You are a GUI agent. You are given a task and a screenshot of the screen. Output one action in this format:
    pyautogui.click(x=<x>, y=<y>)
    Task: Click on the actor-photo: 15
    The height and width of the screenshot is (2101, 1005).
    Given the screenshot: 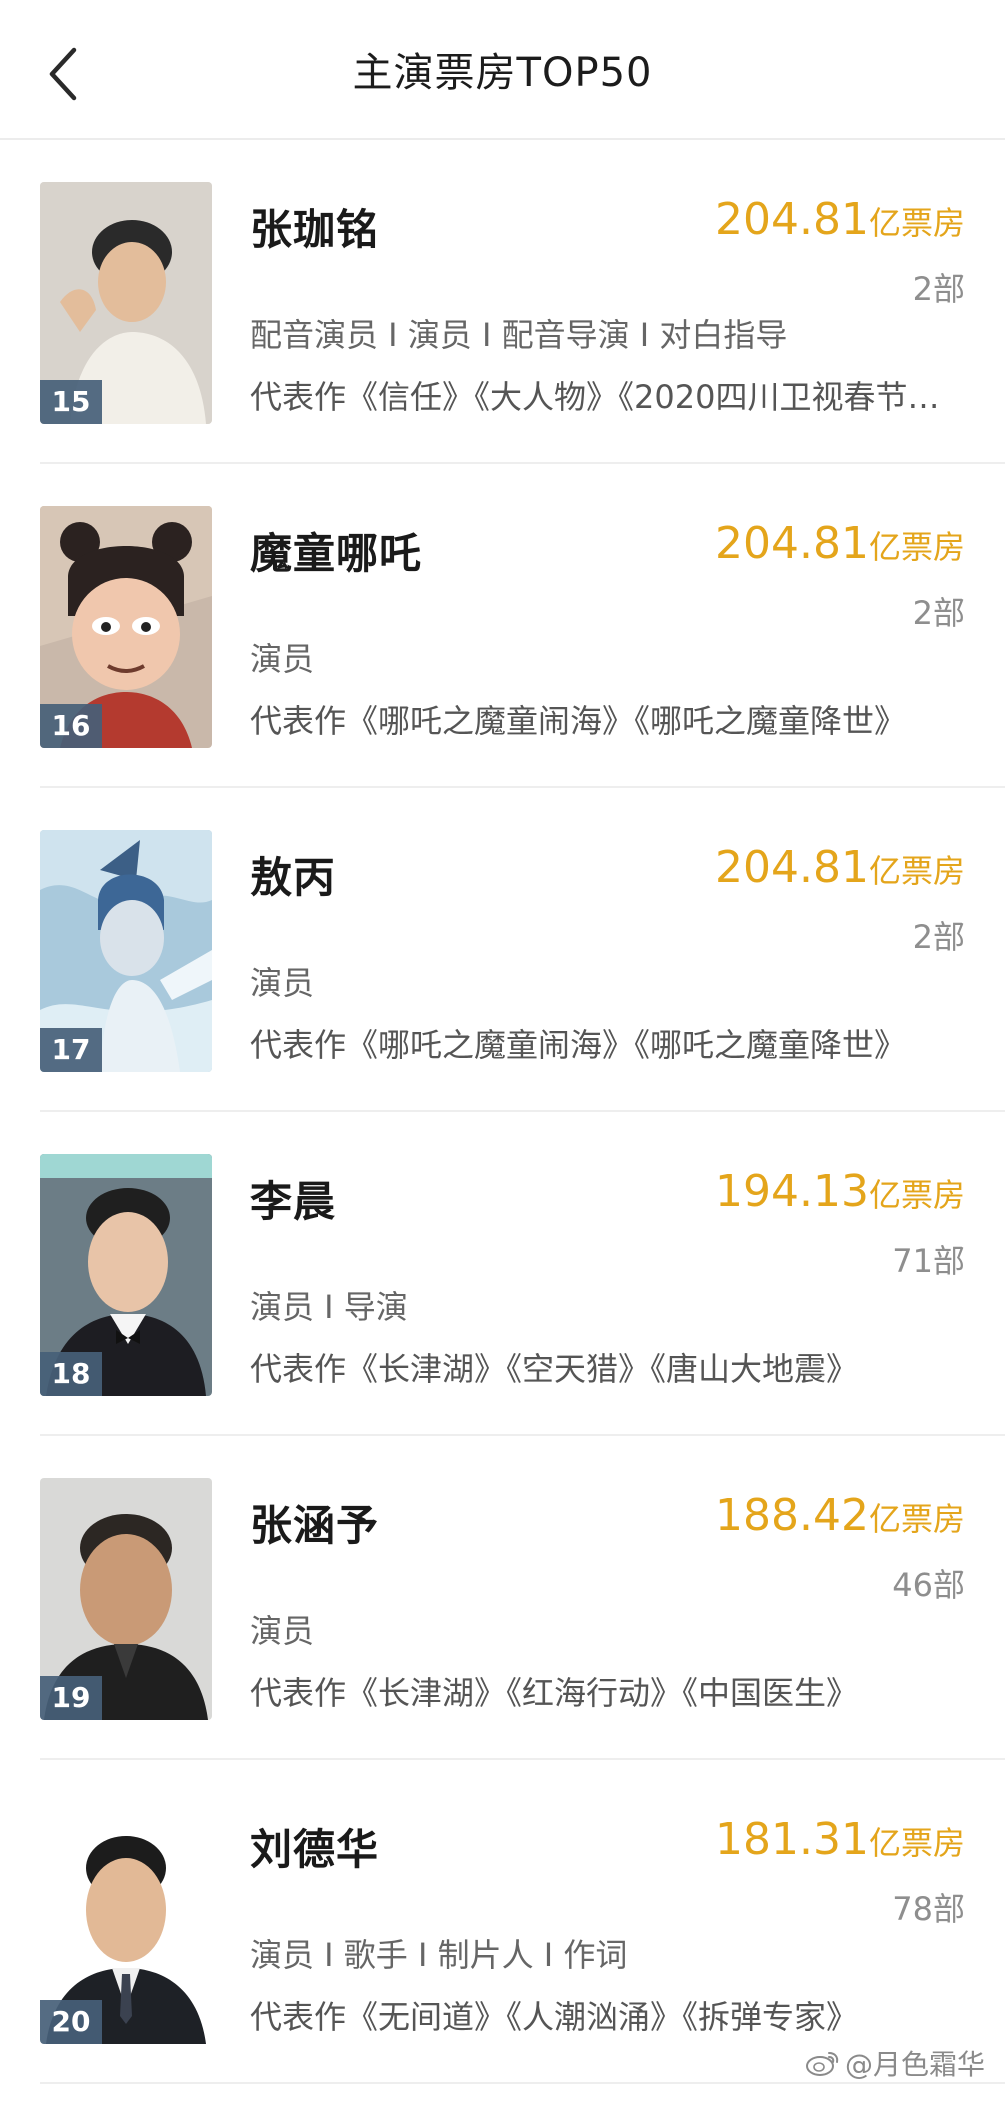 What is the action you would take?
    pyautogui.click(x=126, y=303)
    